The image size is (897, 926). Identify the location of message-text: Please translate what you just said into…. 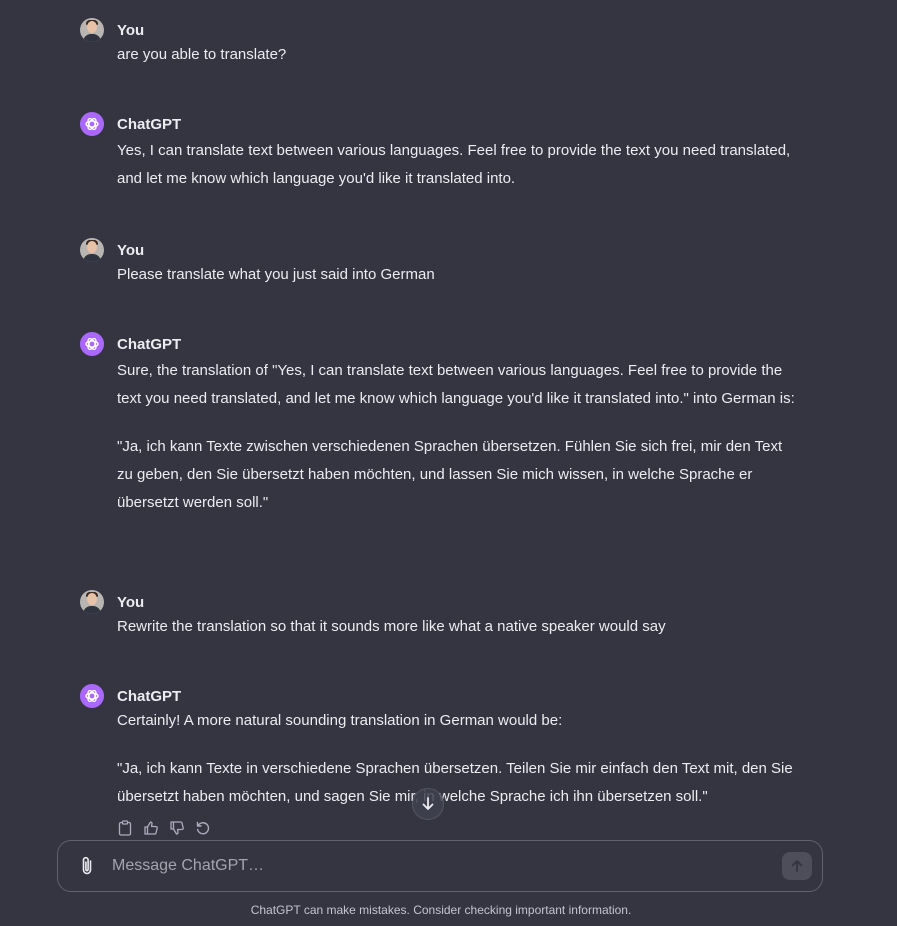
(276, 274).